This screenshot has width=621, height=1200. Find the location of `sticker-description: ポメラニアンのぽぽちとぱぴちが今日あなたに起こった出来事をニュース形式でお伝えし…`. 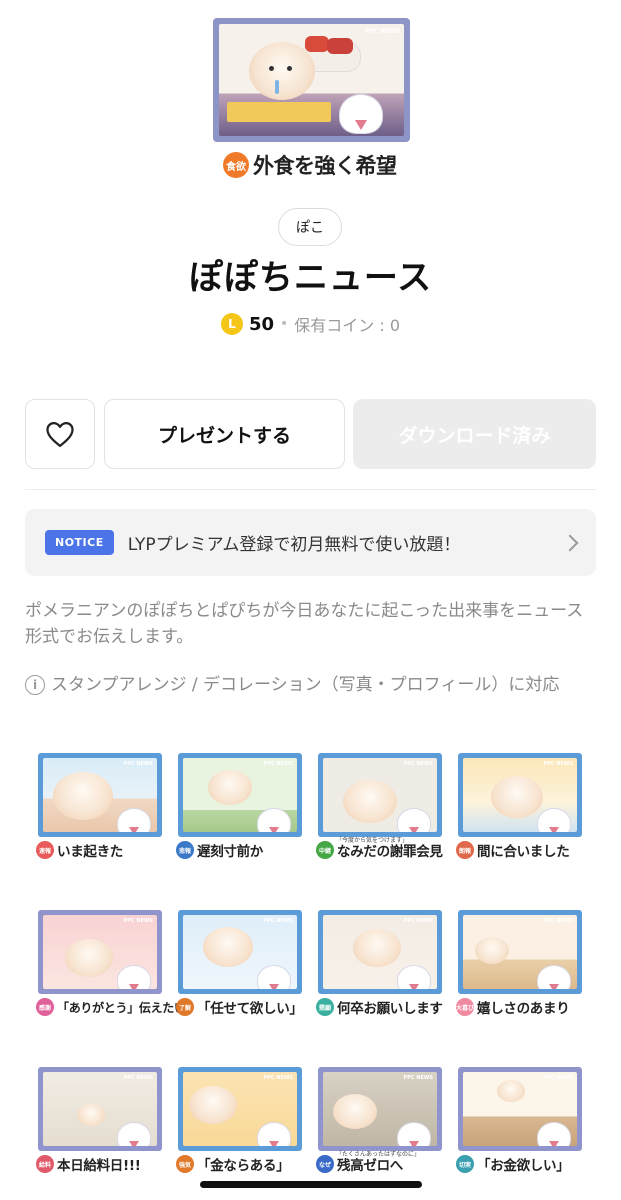

sticker-description: ポメラニアンのぽぽちとぱぴちが今日あなたに起こった出来事をニュース形式でお伝えし… is located at coordinates (304, 624).